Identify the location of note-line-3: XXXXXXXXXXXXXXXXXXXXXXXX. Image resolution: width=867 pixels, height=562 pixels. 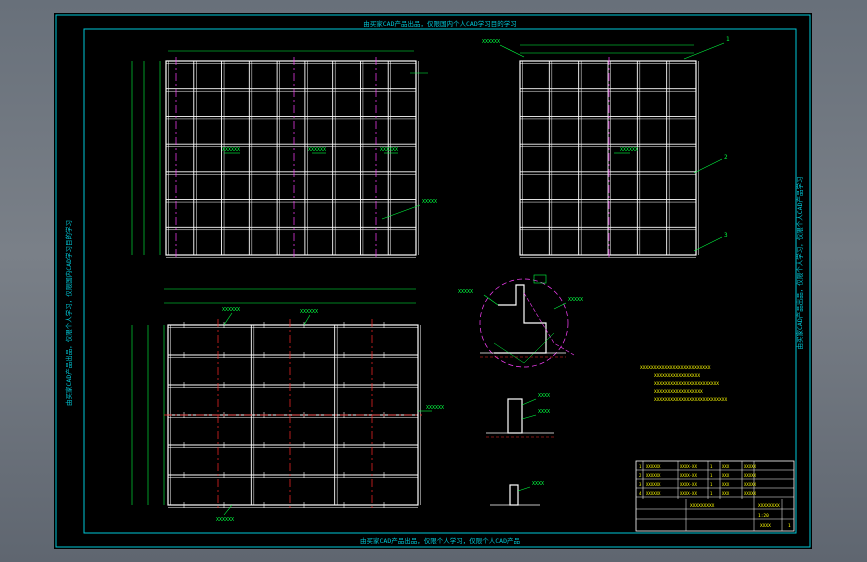
(686, 384).